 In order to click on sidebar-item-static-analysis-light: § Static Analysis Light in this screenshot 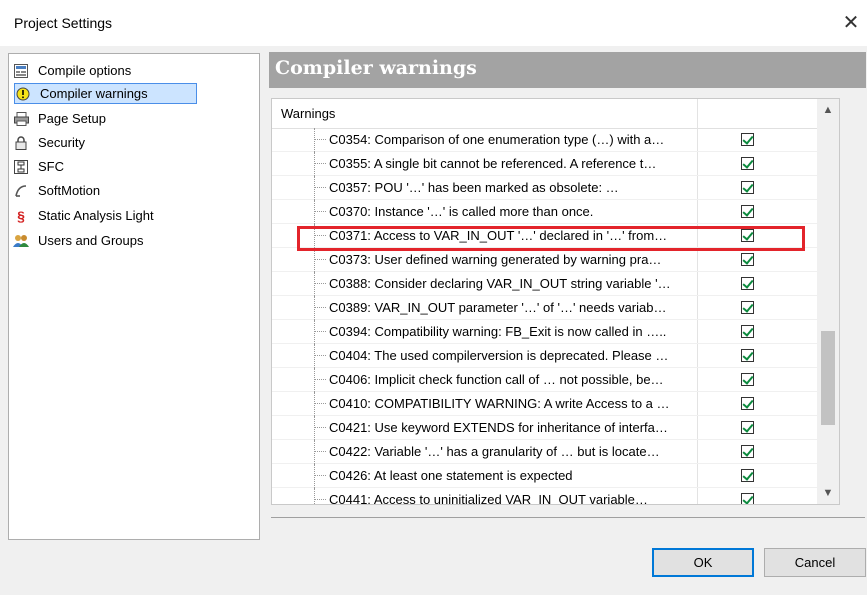, I will do `click(83, 215)`.